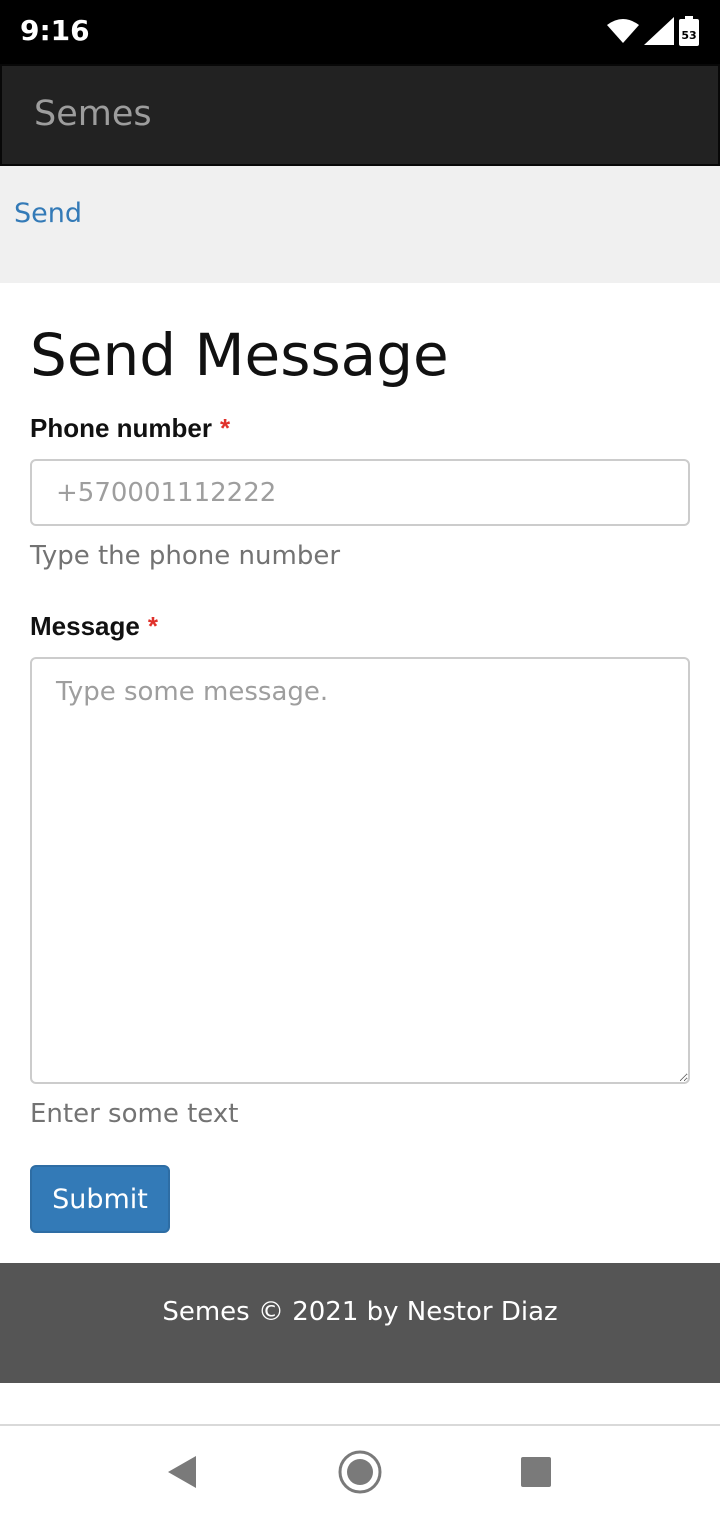 This screenshot has width=720, height=1520. What do you see at coordinates (360, 32) in the screenshot?
I see `status-bar: 9:16 53` at bounding box center [360, 32].